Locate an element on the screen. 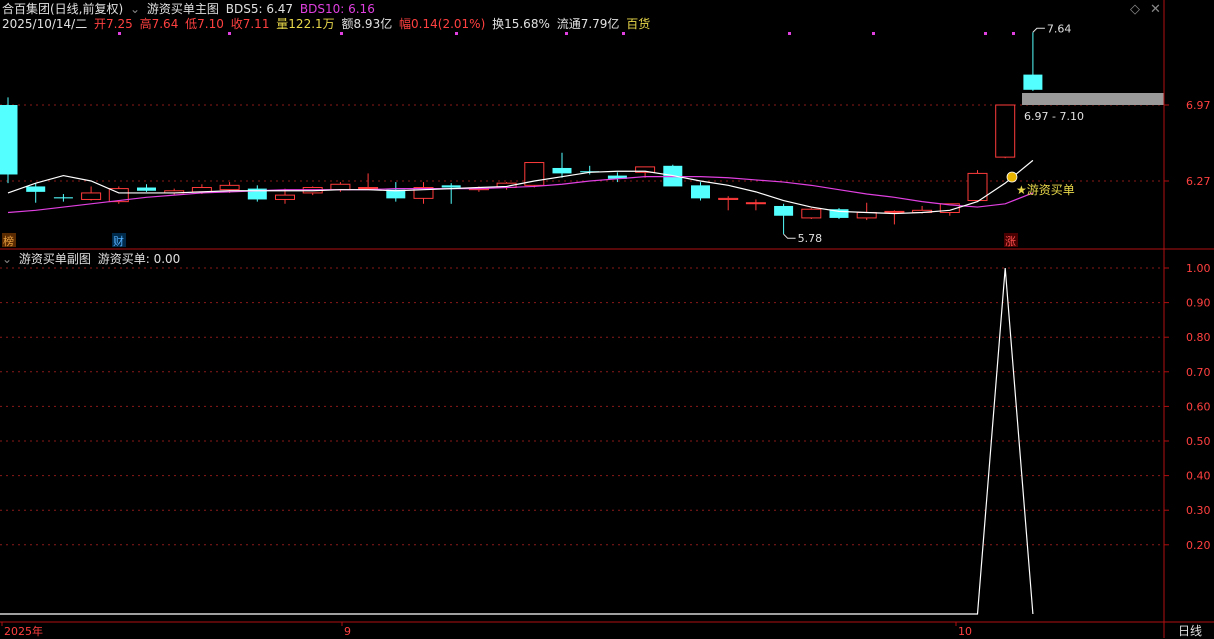 This screenshot has height=639, width=1214. sub-tick-label: 0.30 is located at coordinates (1198, 510).